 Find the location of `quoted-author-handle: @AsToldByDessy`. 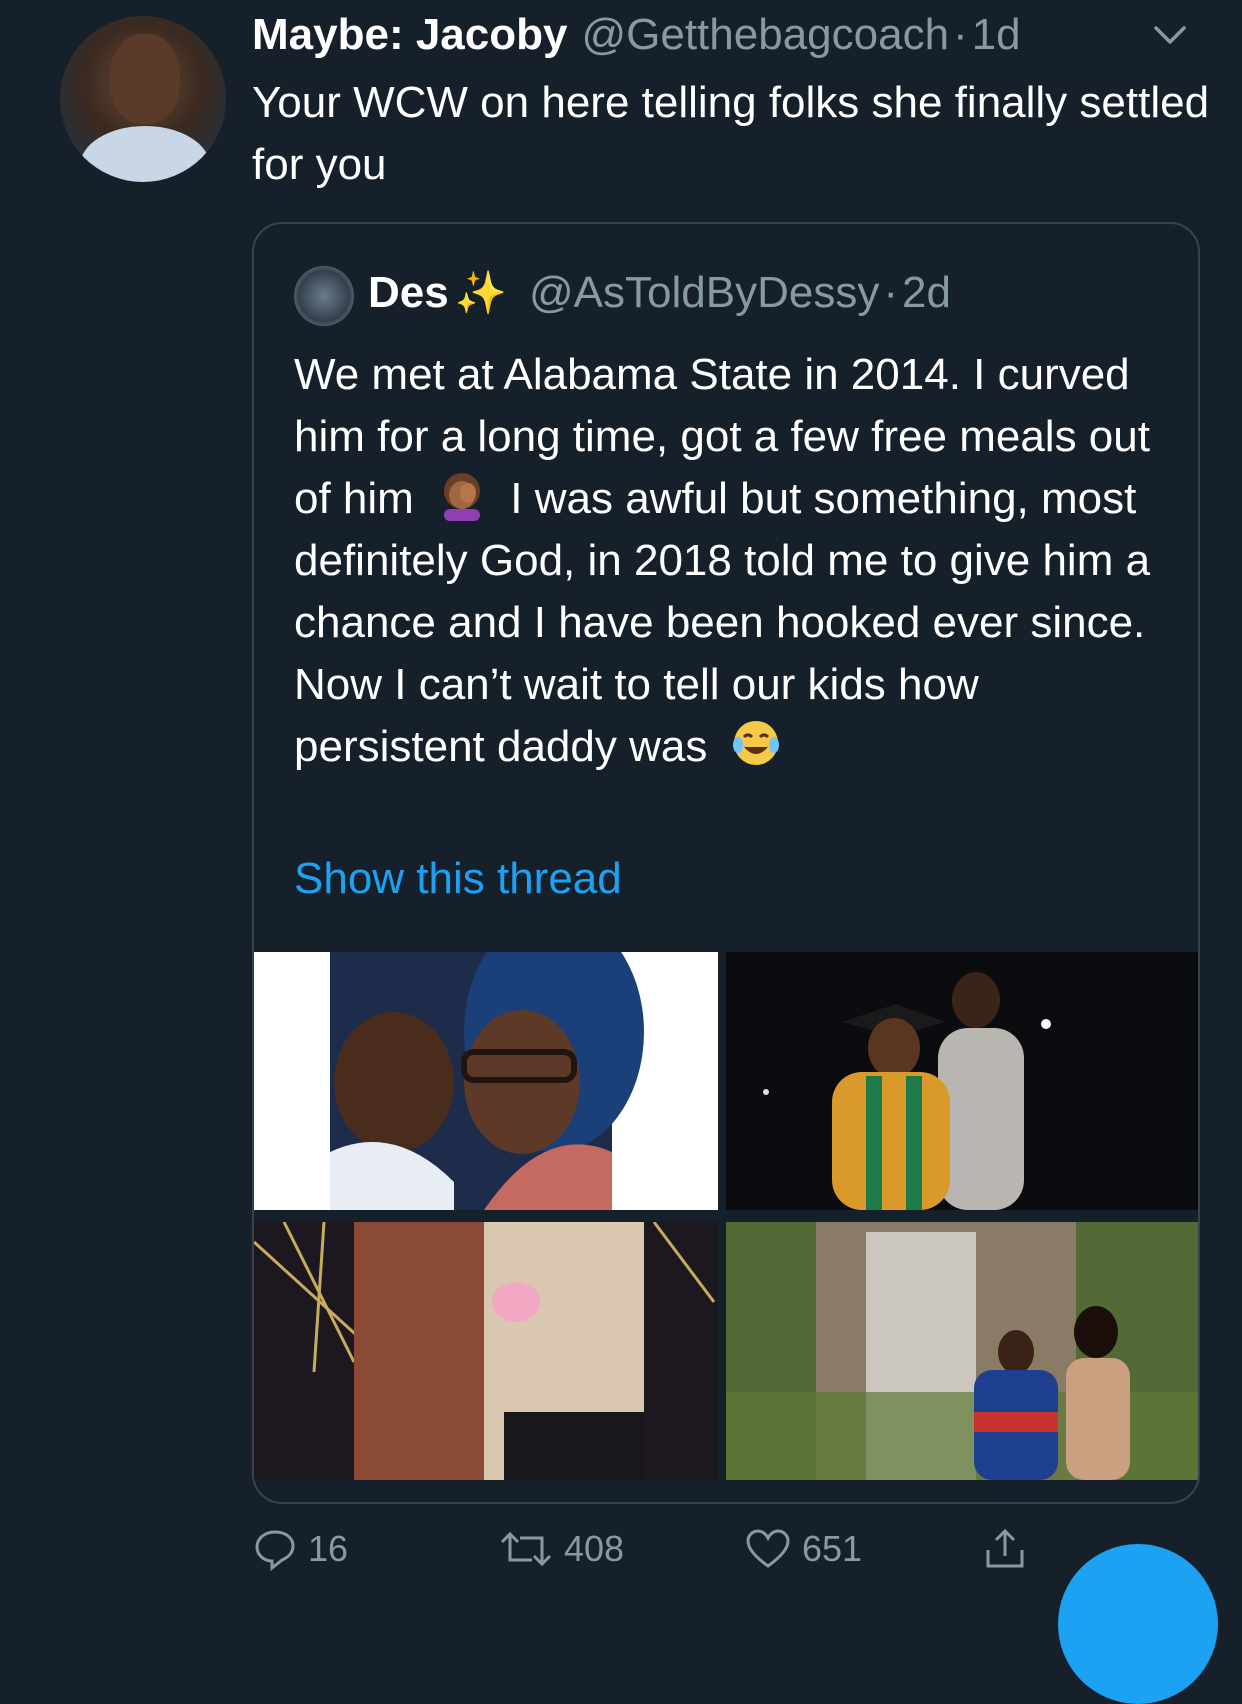

quoted-author-handle: @AsToldByDessy is located at coordinates (704, 293).